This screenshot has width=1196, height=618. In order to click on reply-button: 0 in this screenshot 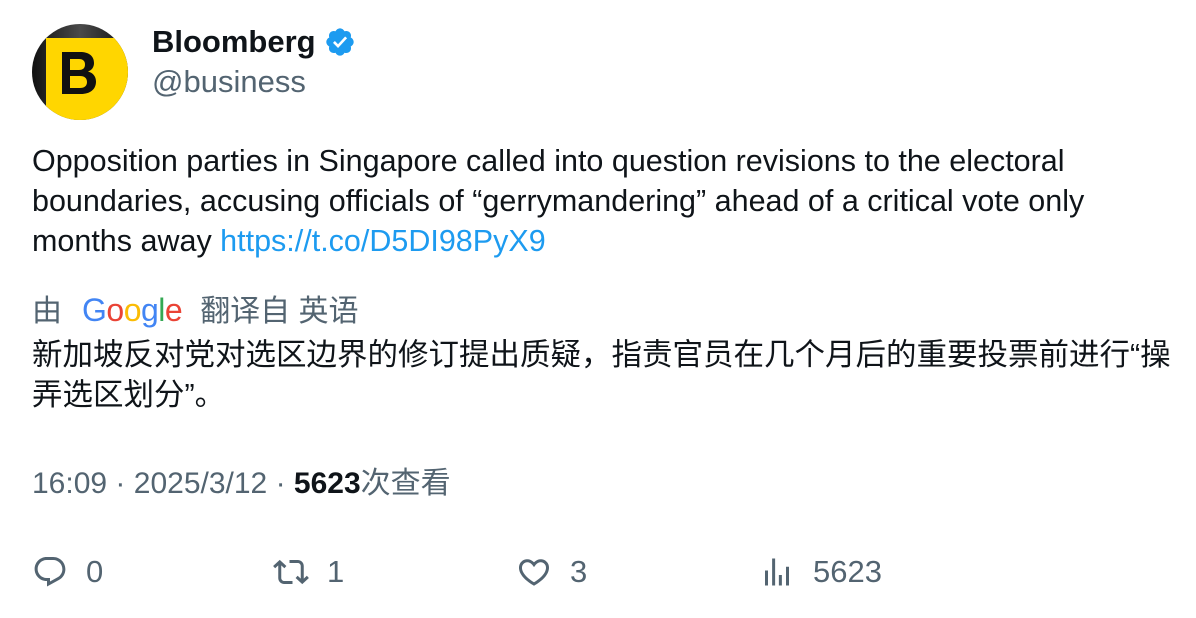, I will do `click(67, 572)`.